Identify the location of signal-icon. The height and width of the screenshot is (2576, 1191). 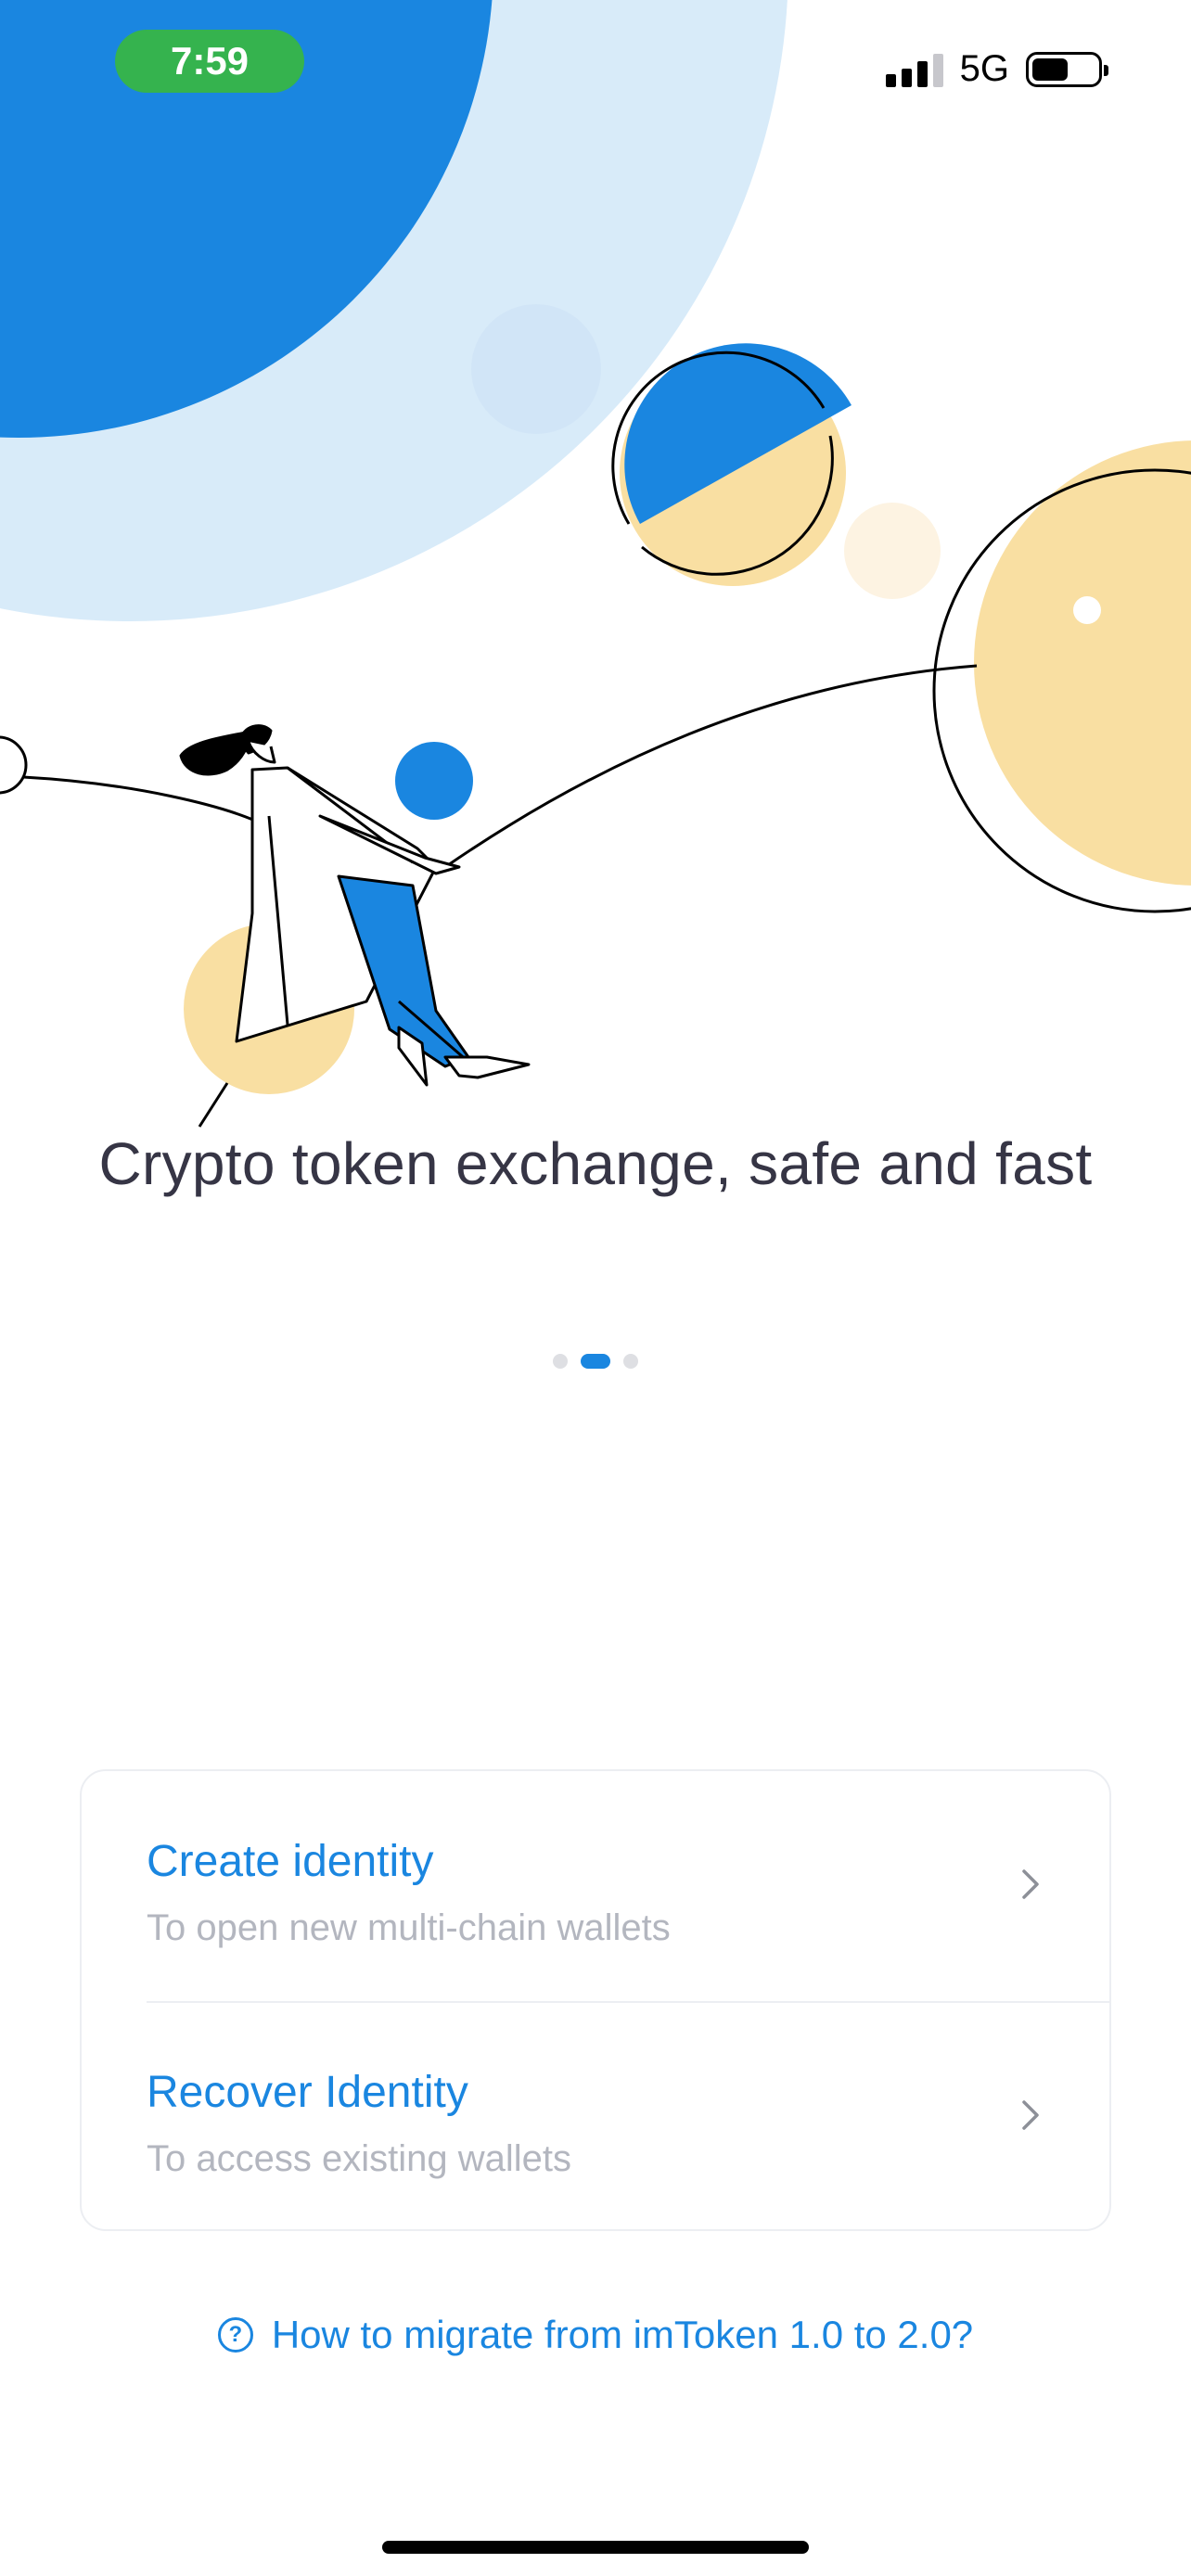
(914, 69).